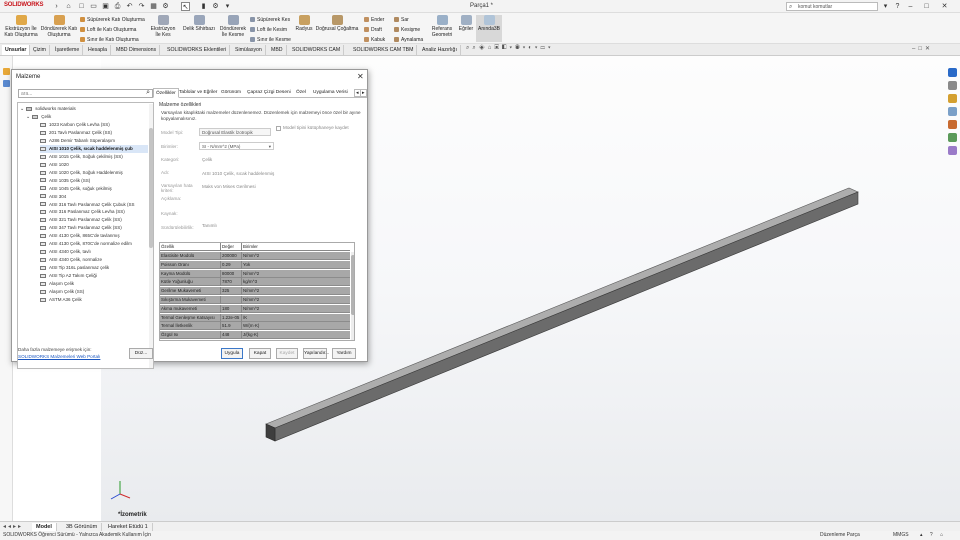  What do you see at coordinates (255, 300) in the screenshot?
I see `table-row: Sıkıştırma Mukavemeti N/mm^2` at bounding box center [255, 300].